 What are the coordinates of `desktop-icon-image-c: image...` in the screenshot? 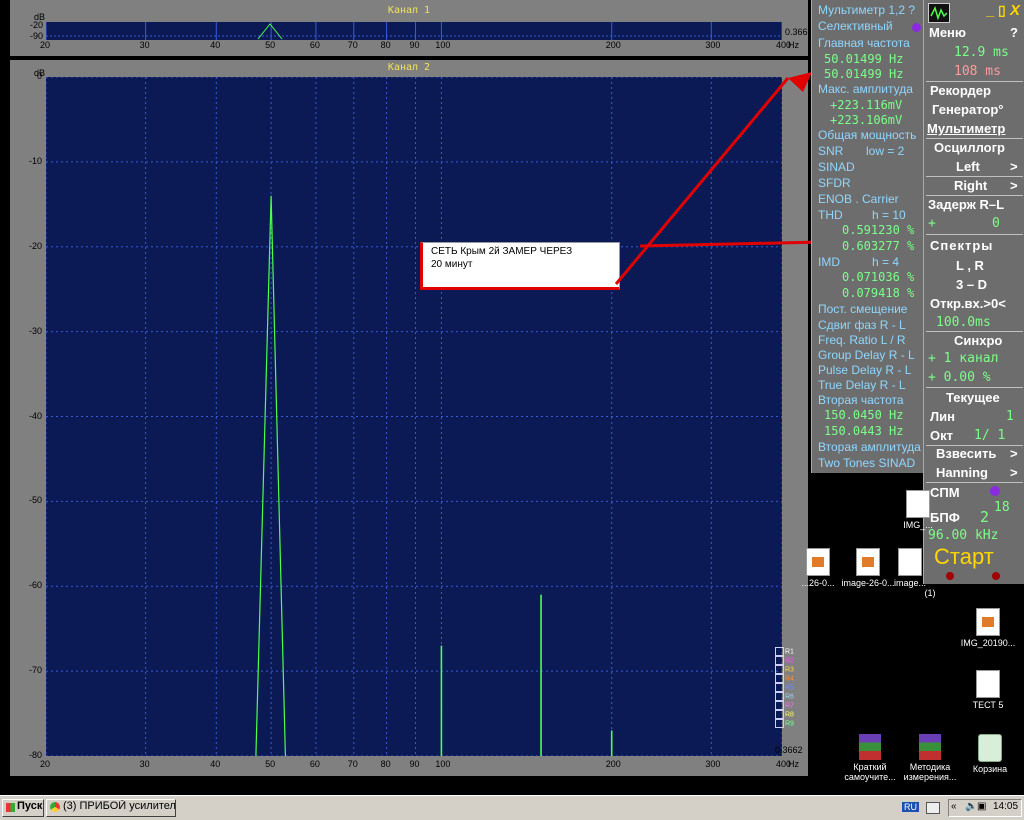 It's located at (910, 568).